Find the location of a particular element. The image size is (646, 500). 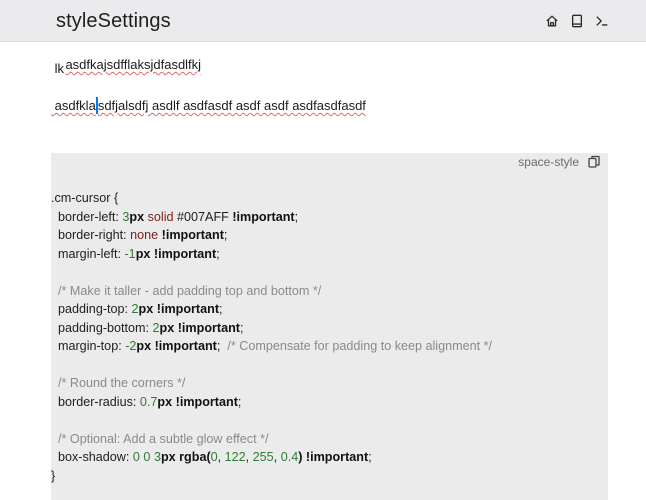

code-language-label: space-style is located at coordinates (548, 162).